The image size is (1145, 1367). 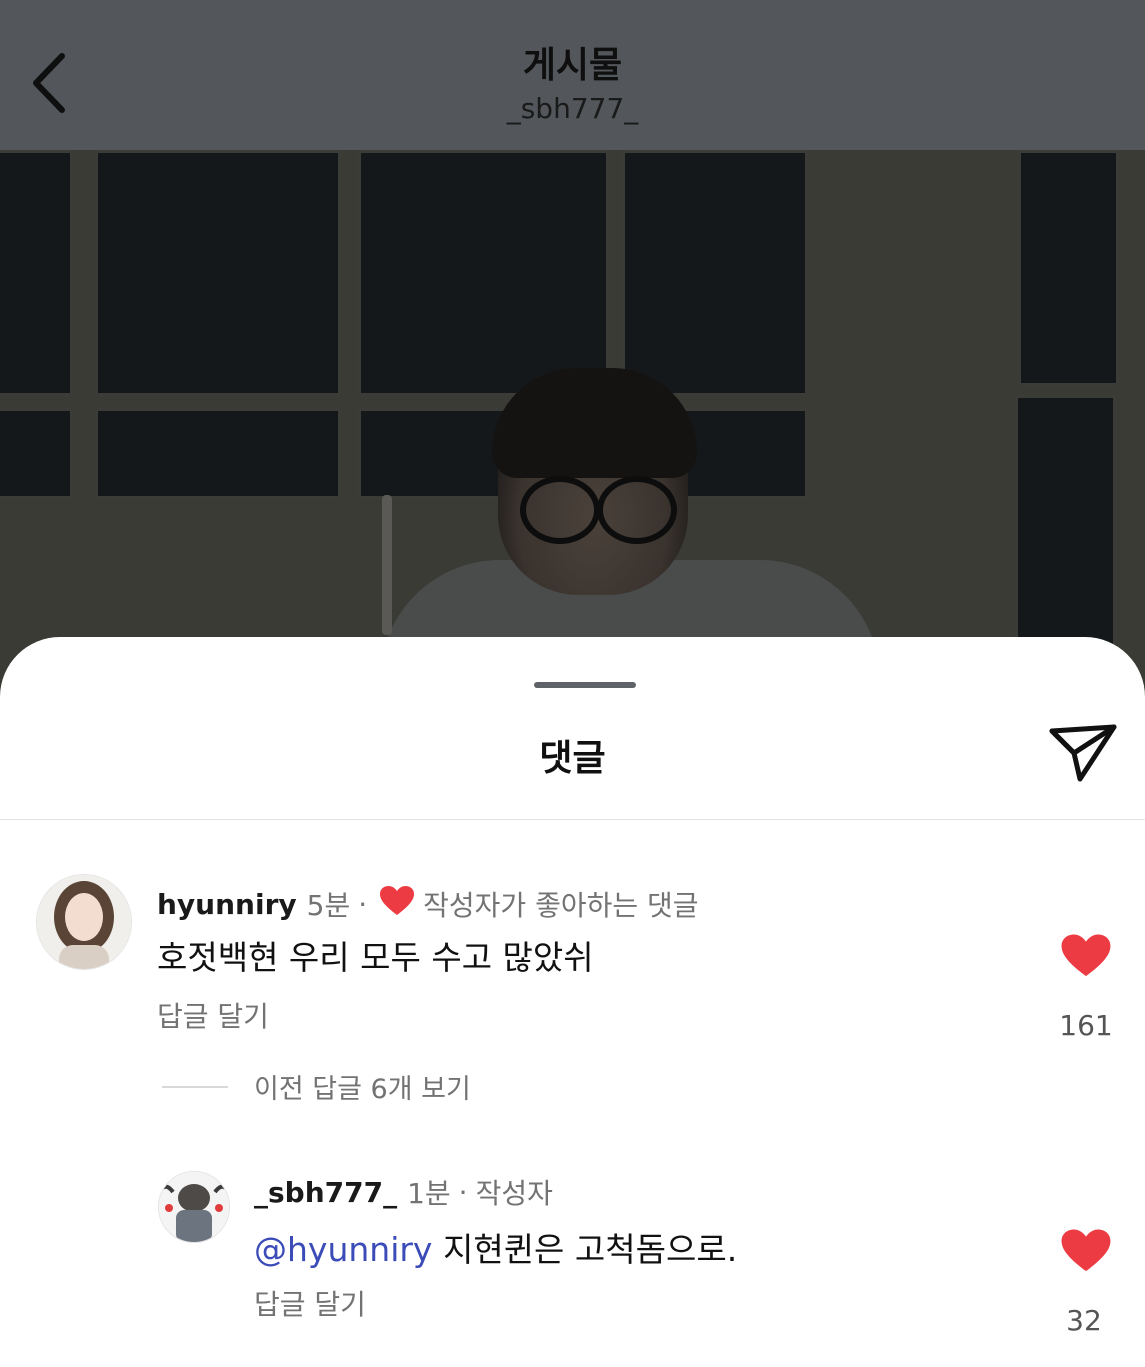 What do you see at coordinates (572, 108) in the screenshot?
I see `page-subtitle-username: _sbh777_` at bounding box center [572, 108].